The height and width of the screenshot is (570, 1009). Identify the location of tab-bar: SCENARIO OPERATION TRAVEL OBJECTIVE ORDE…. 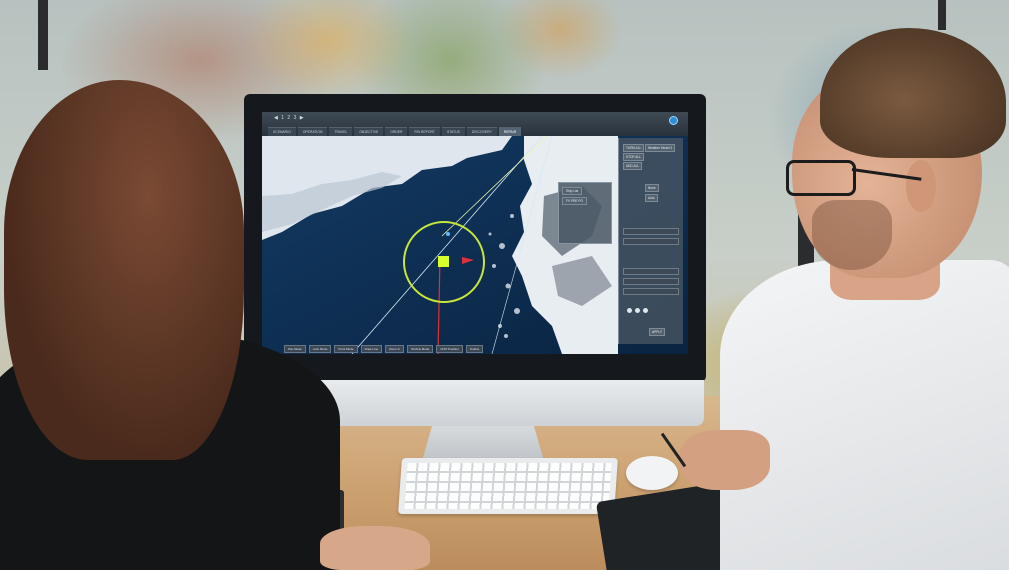
(395, 131).